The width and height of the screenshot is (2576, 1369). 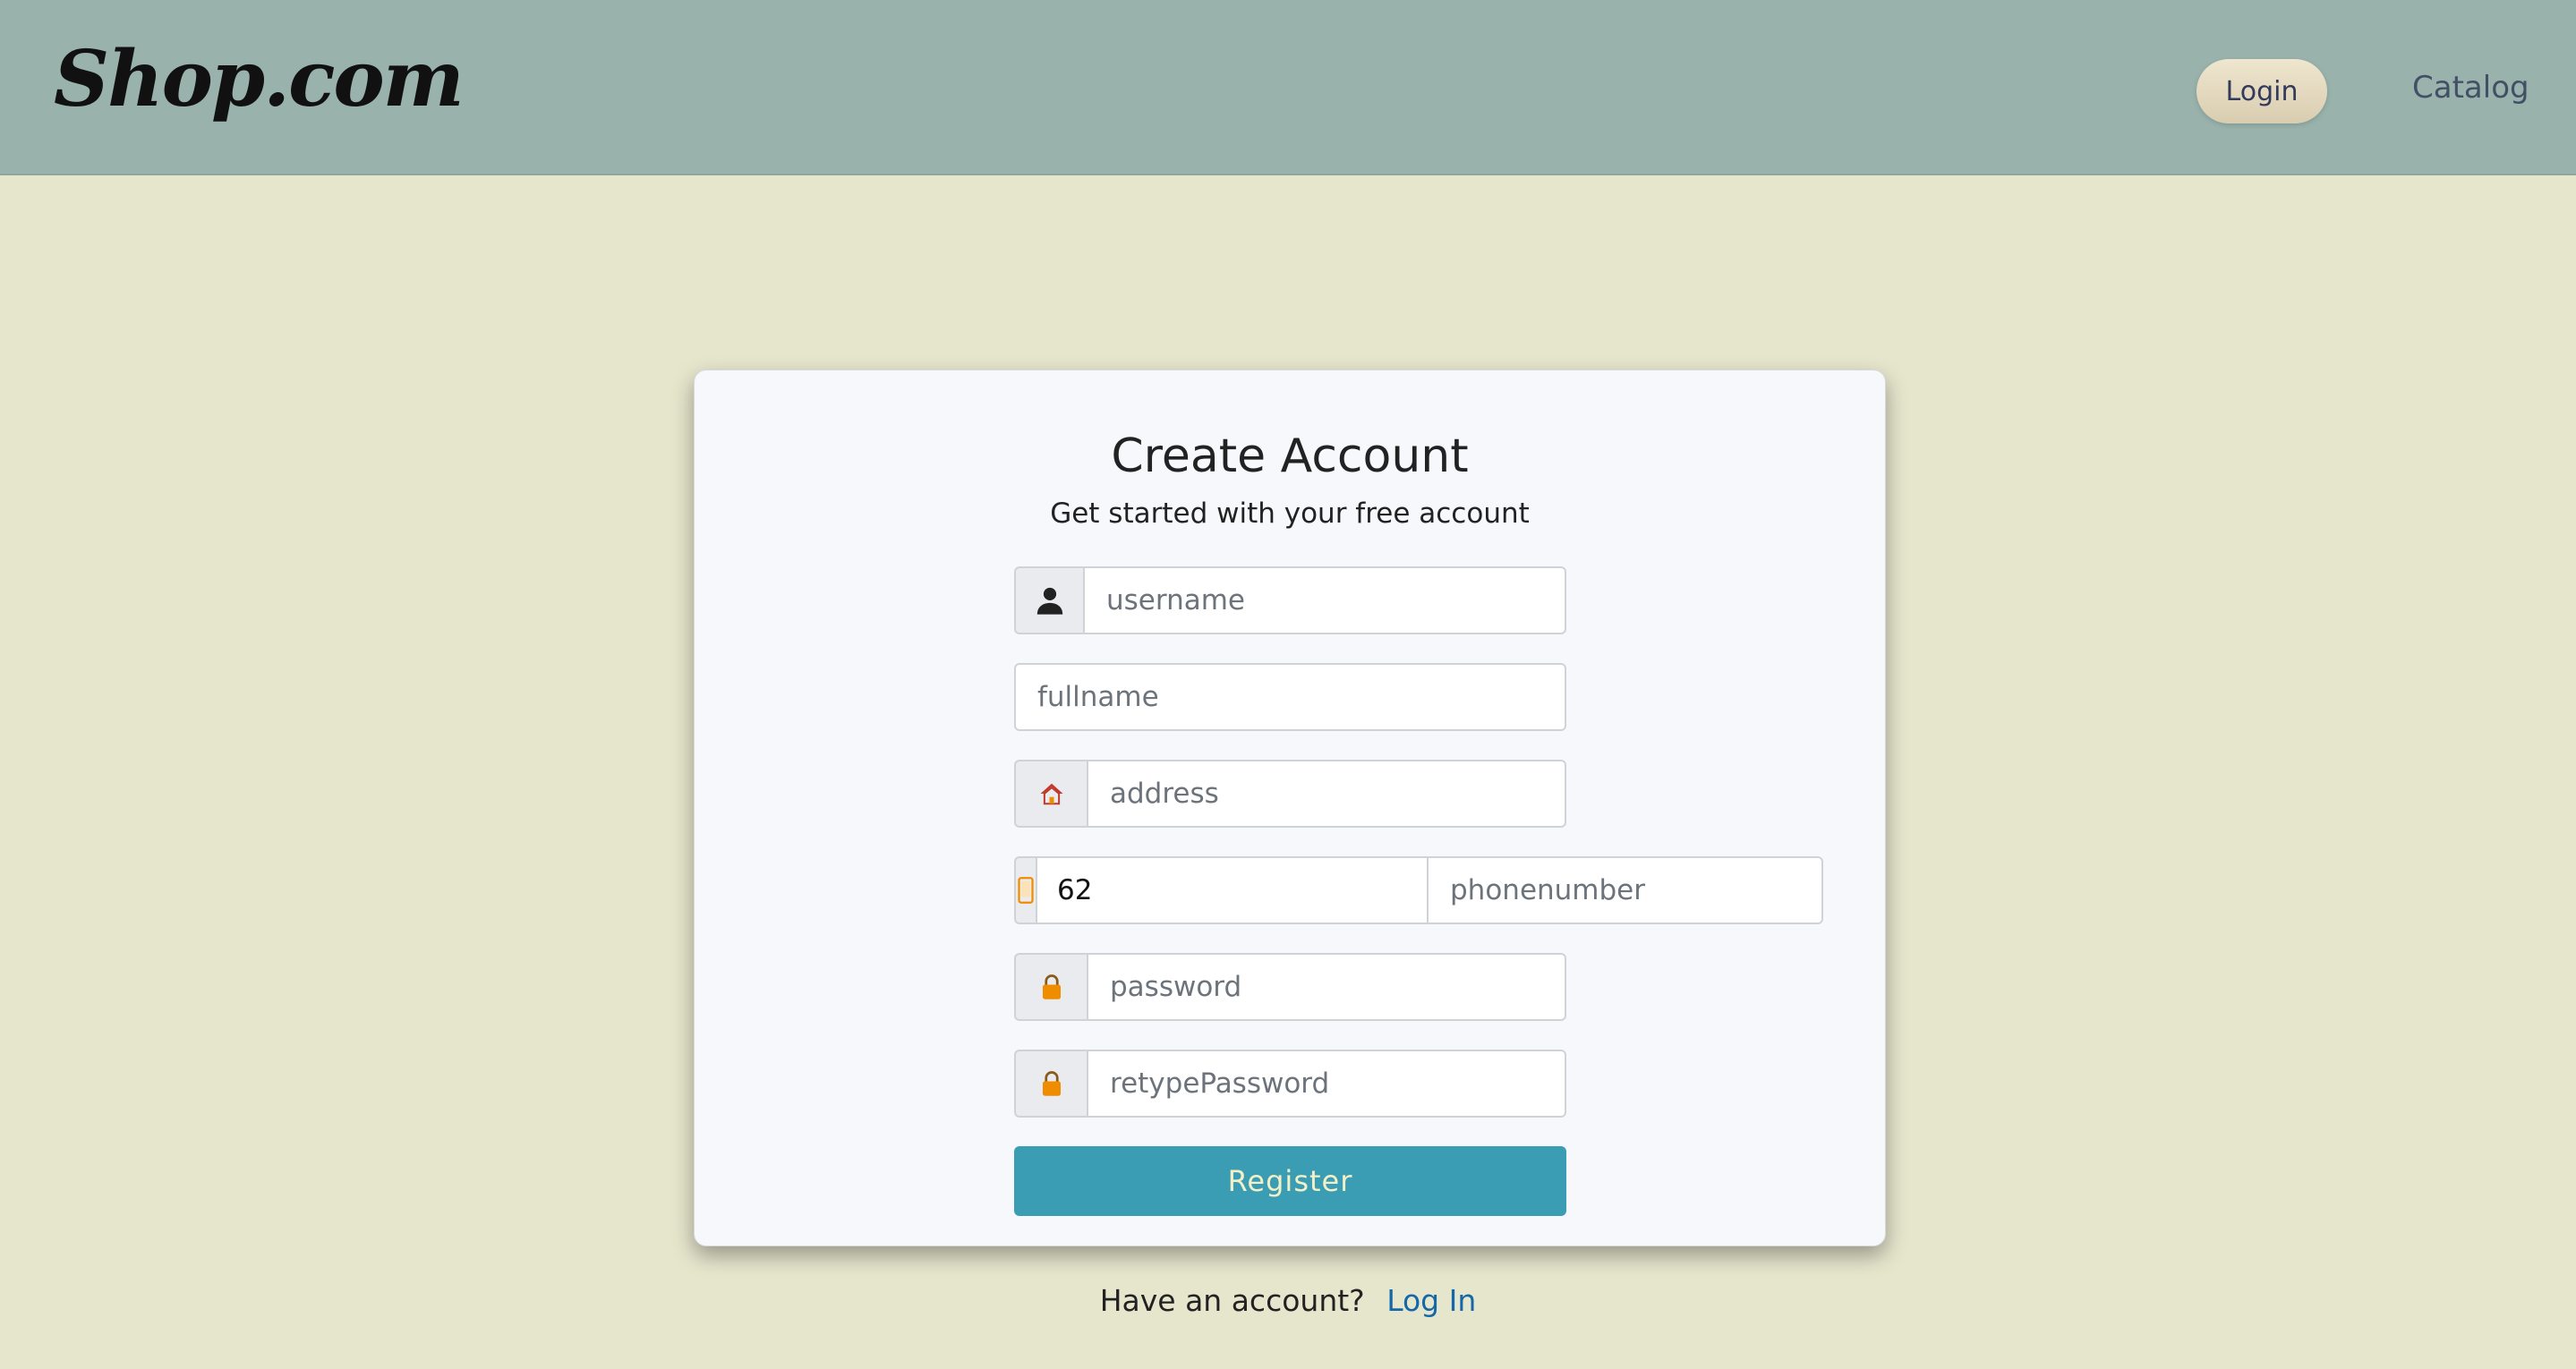 I want to click on username-field-group, so click(x=1290, y=600).